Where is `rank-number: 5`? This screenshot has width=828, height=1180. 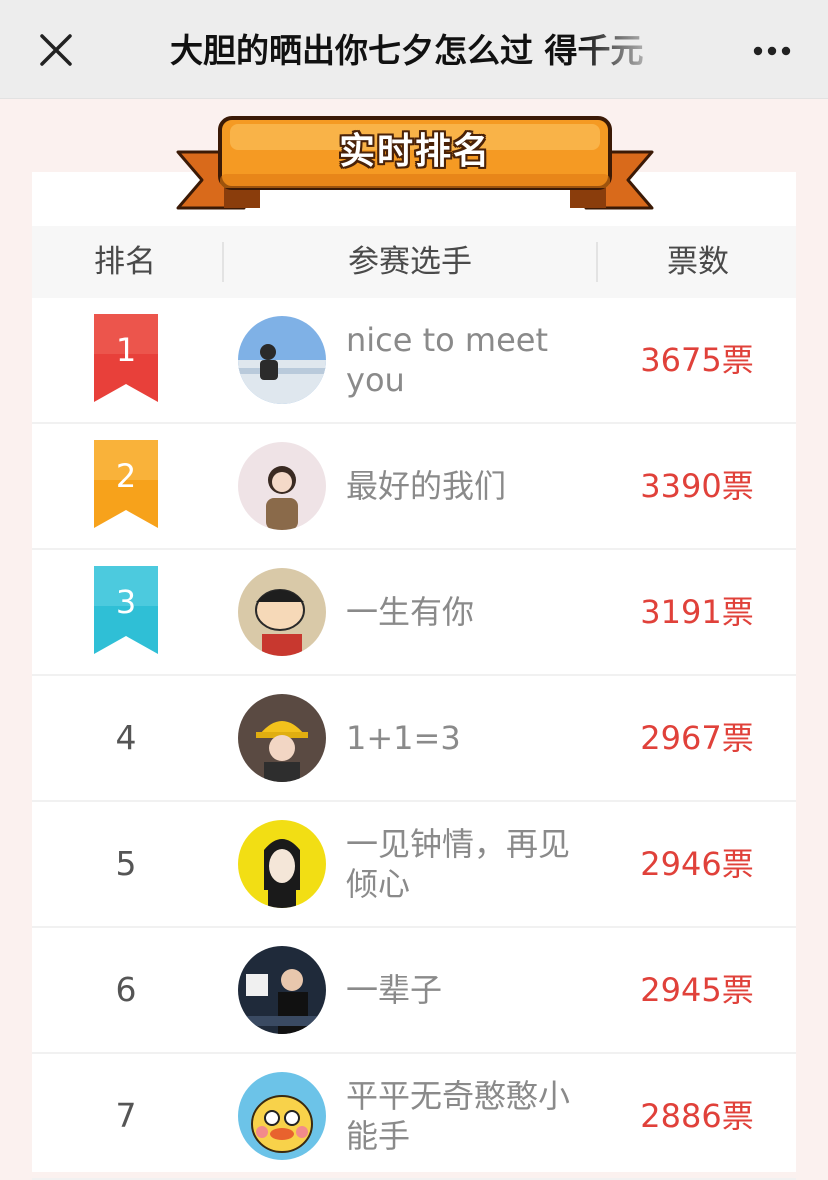
rank-number: 5 is located at coordinates (126, 863).